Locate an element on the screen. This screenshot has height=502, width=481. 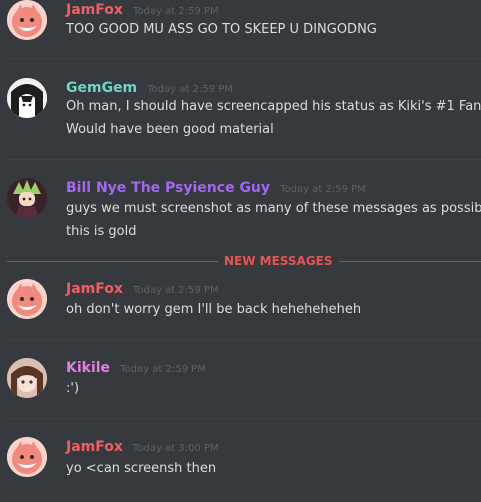
message-text: :') is located at coordinates (73, 388).